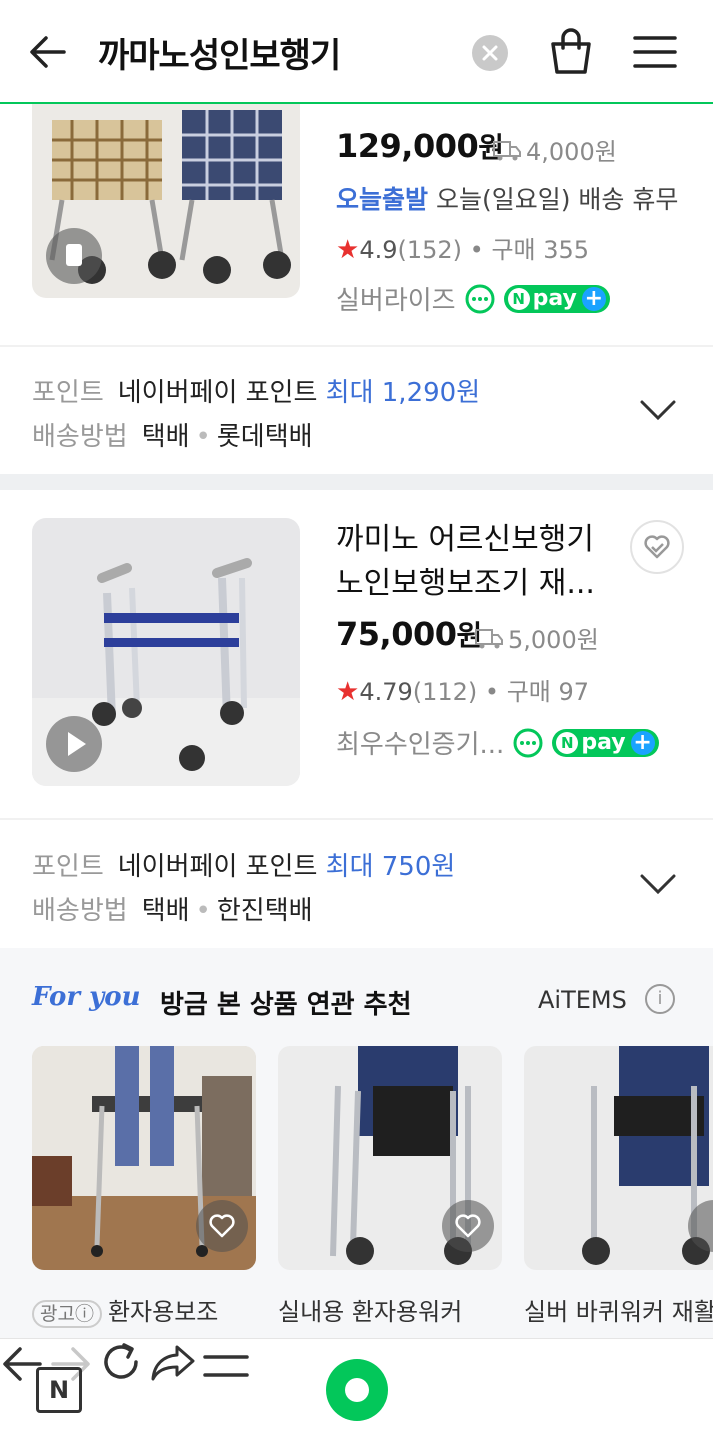 Image resolution: width=713 pixels, height=1440 pixels. What do you see at coordinates (463, 692) in the screenshot?
I see `product-rating: ★4.79(112) • 구매 97` at bounding box center [463, 692].